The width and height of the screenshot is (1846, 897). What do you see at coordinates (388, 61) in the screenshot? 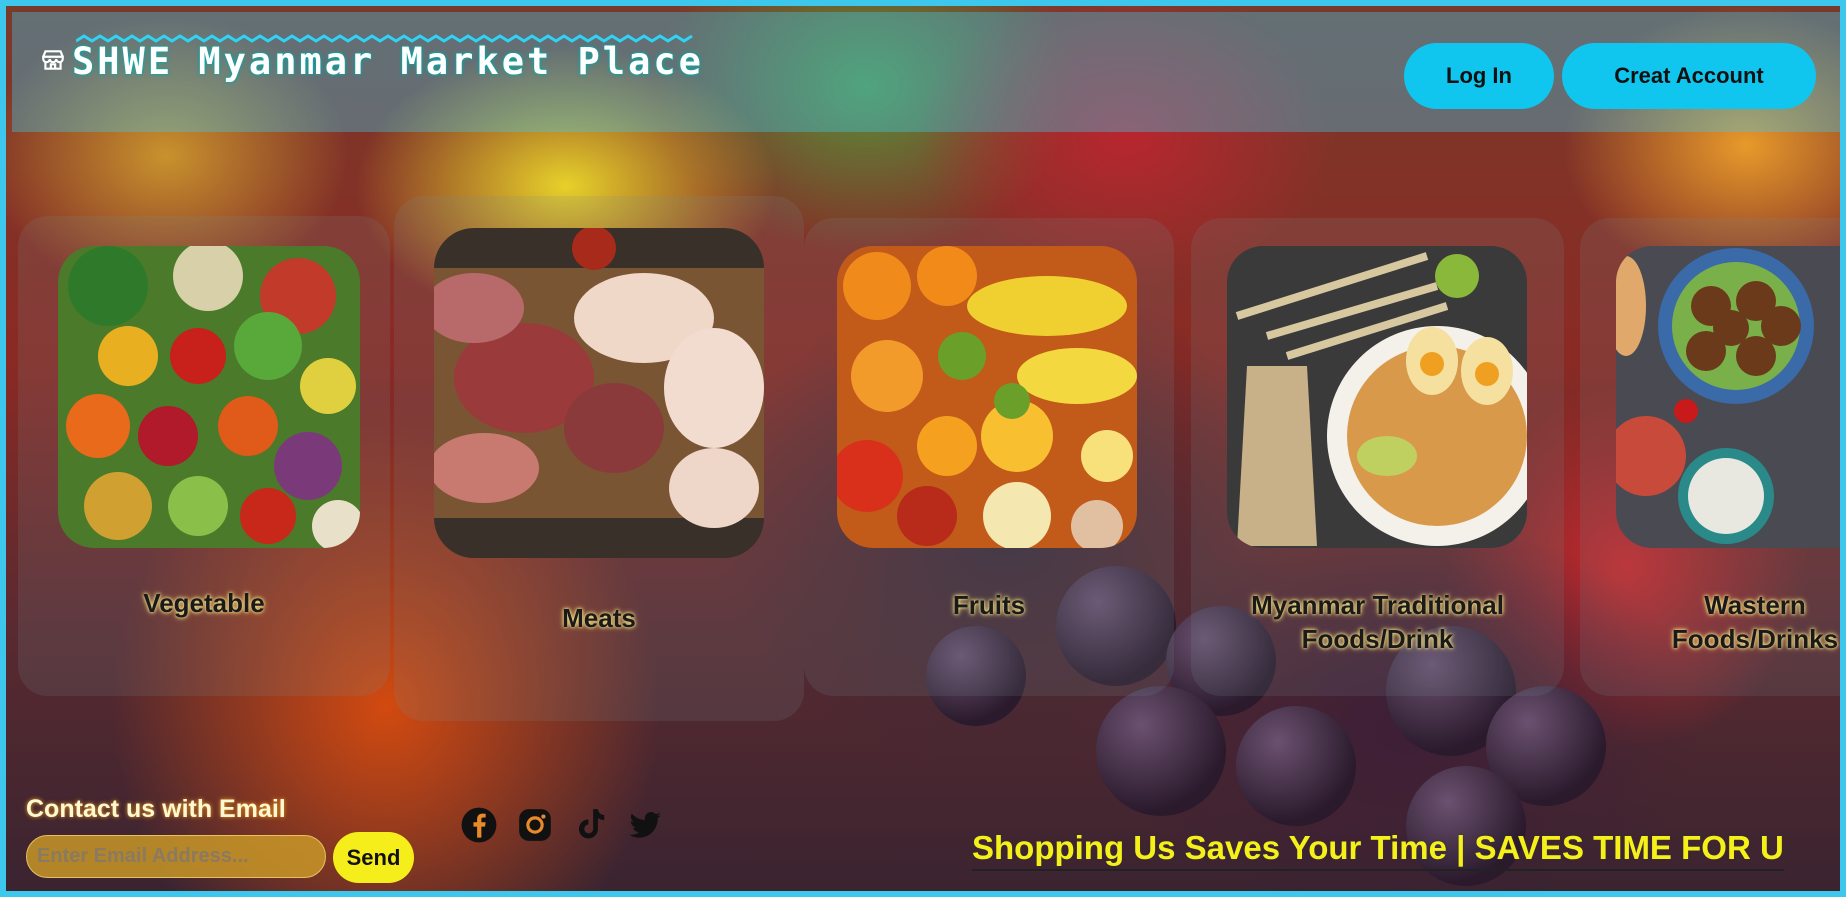
I see `site-title: SHWE Myanmar Market Place` at bounding box center [388, 61].